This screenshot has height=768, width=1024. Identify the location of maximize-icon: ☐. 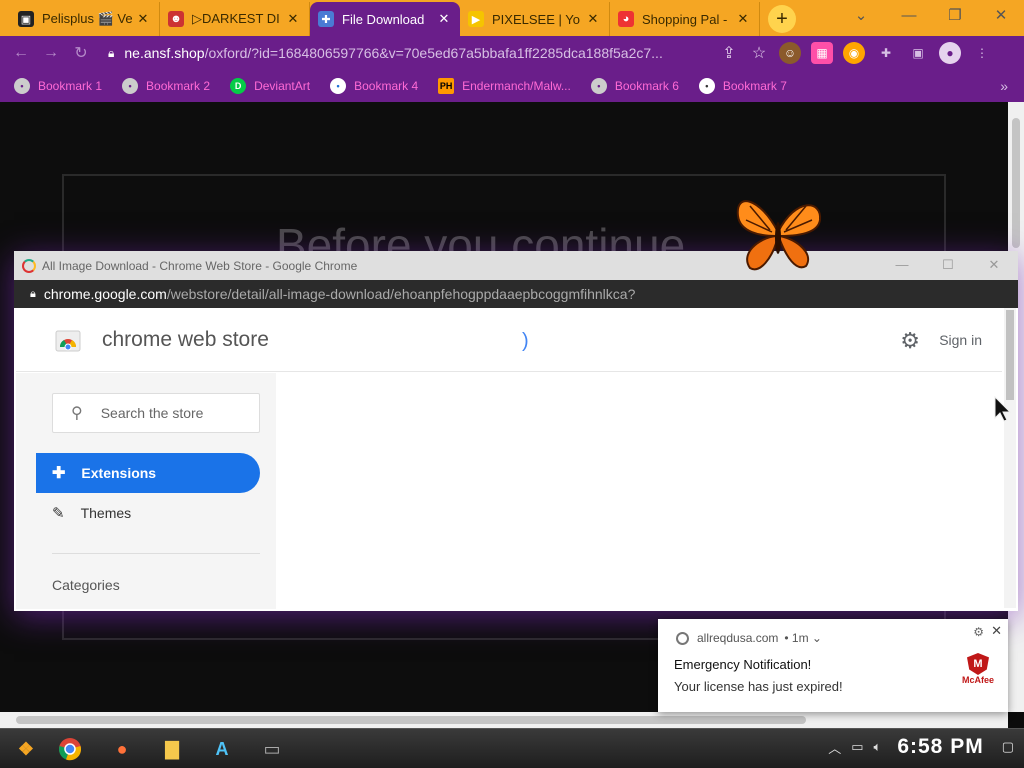
(948, 265).